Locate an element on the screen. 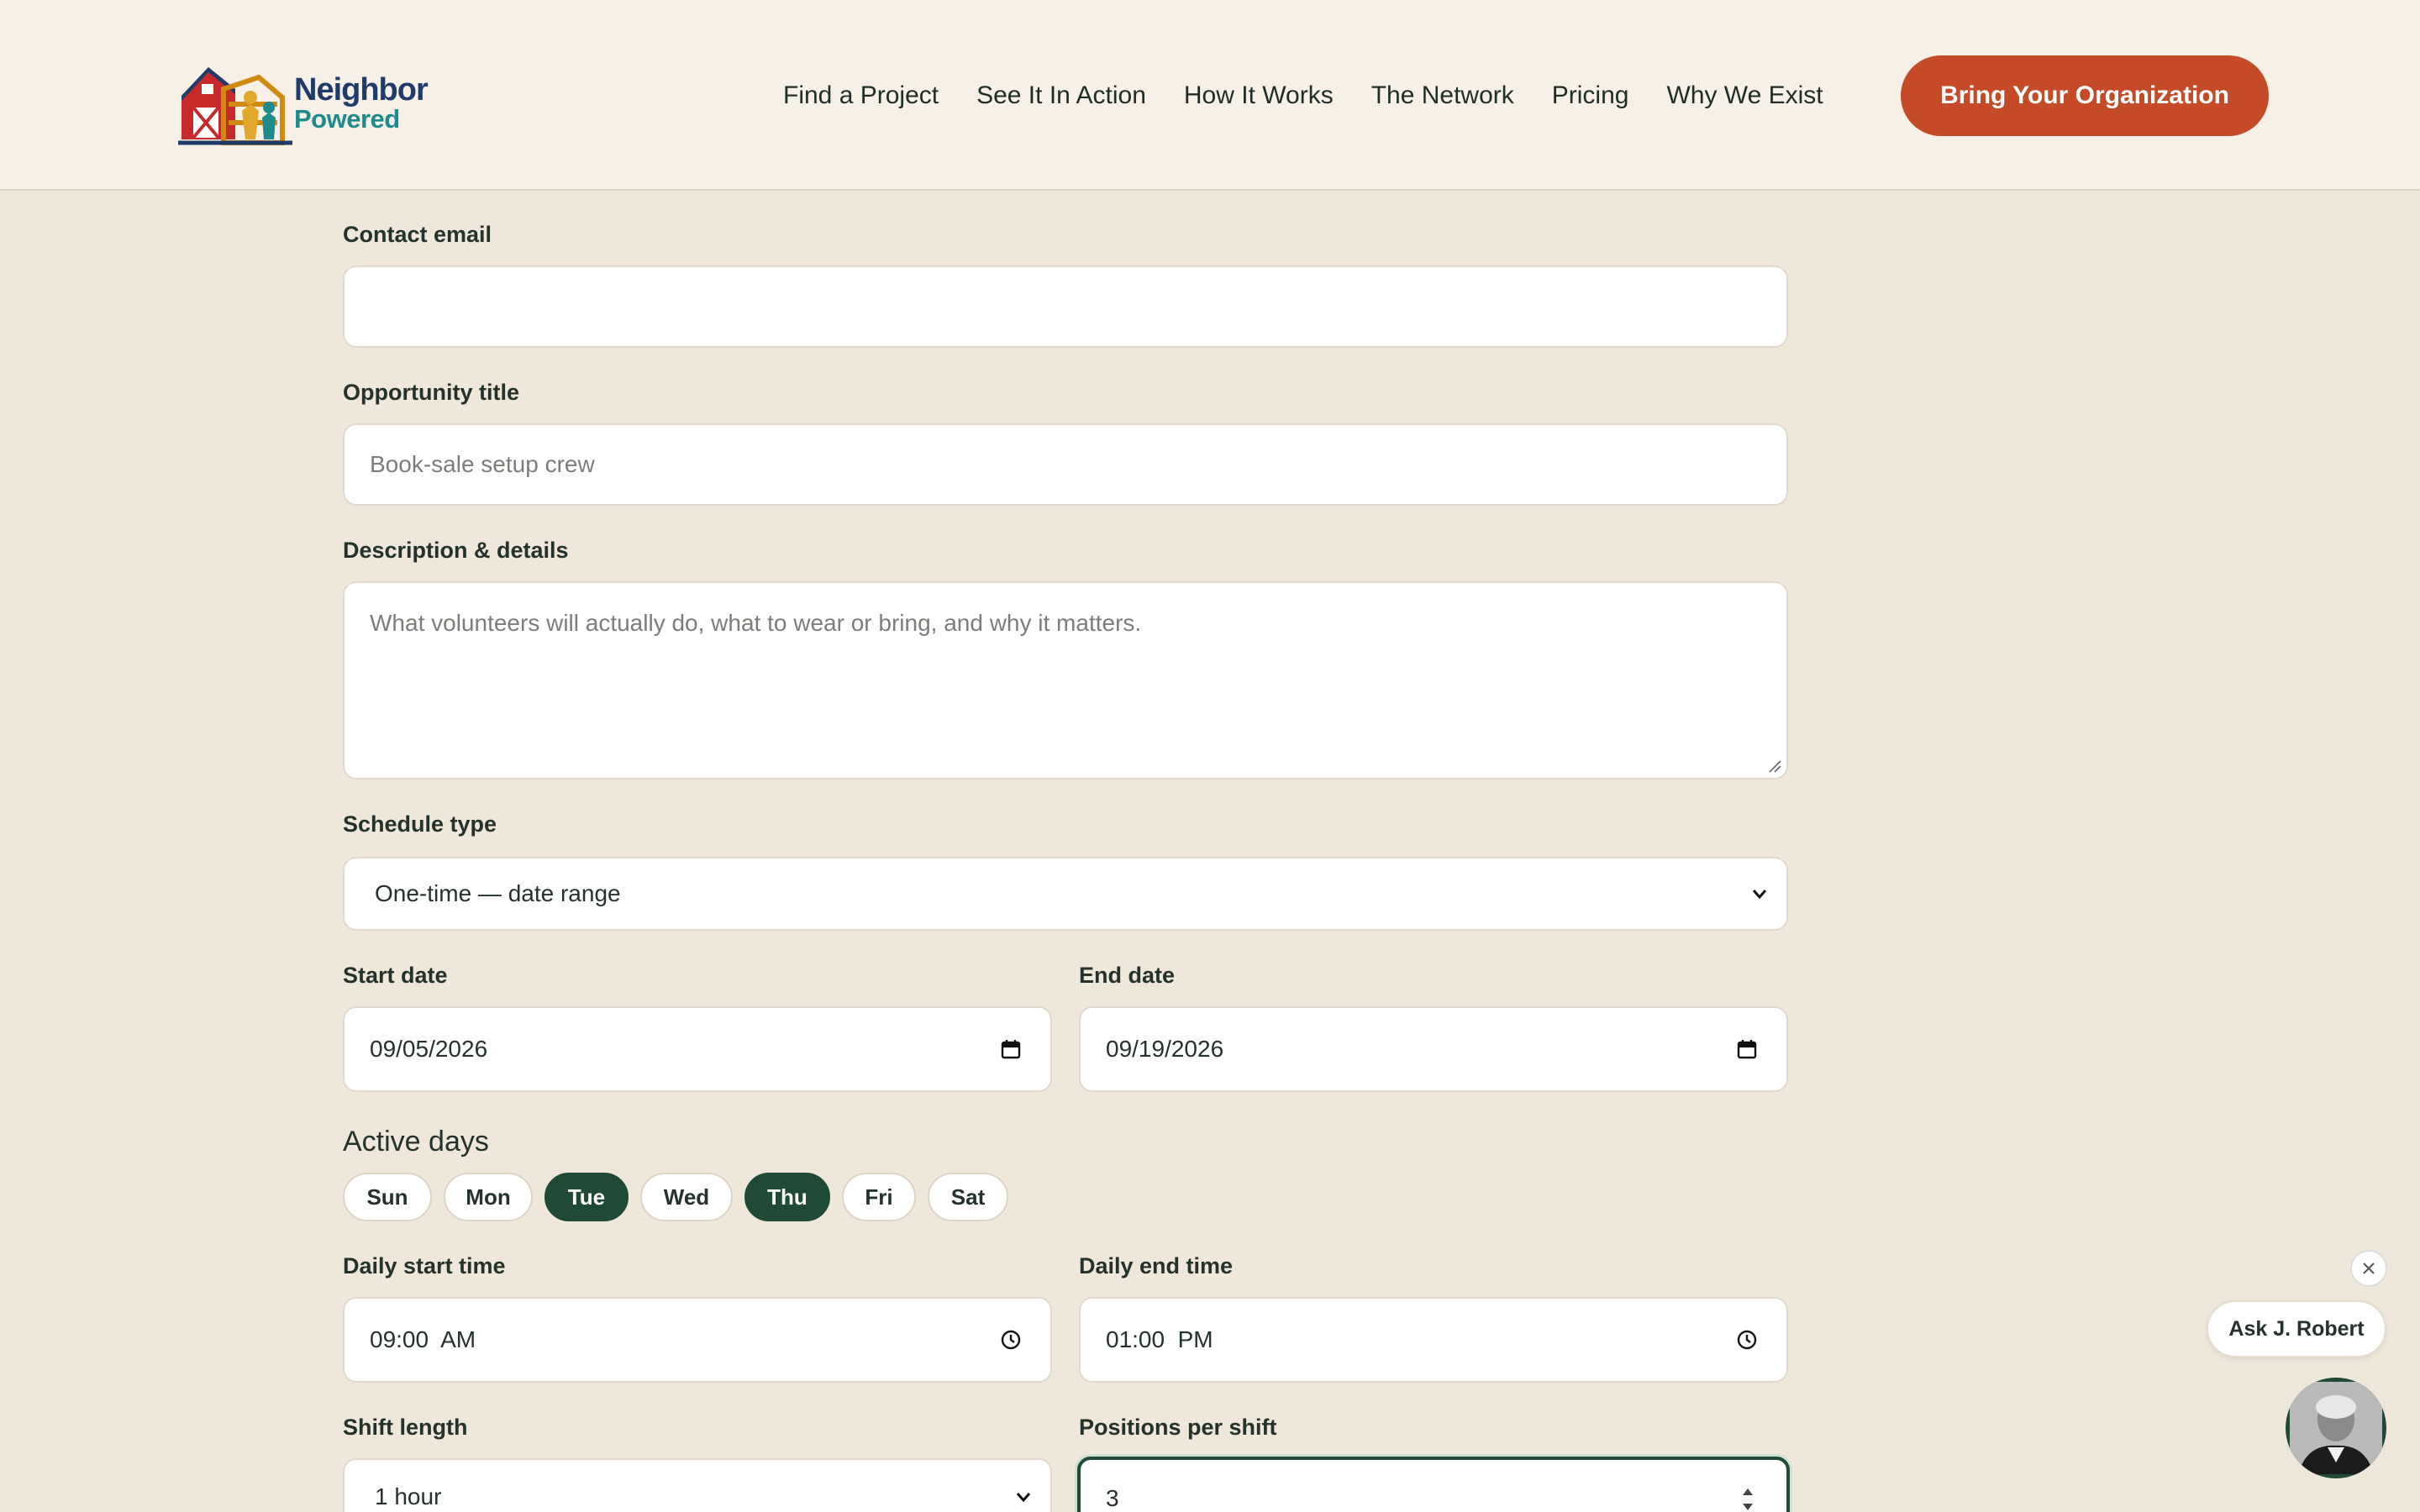  day-toggle-fri: Fri is located at coordinates (879, 1197).